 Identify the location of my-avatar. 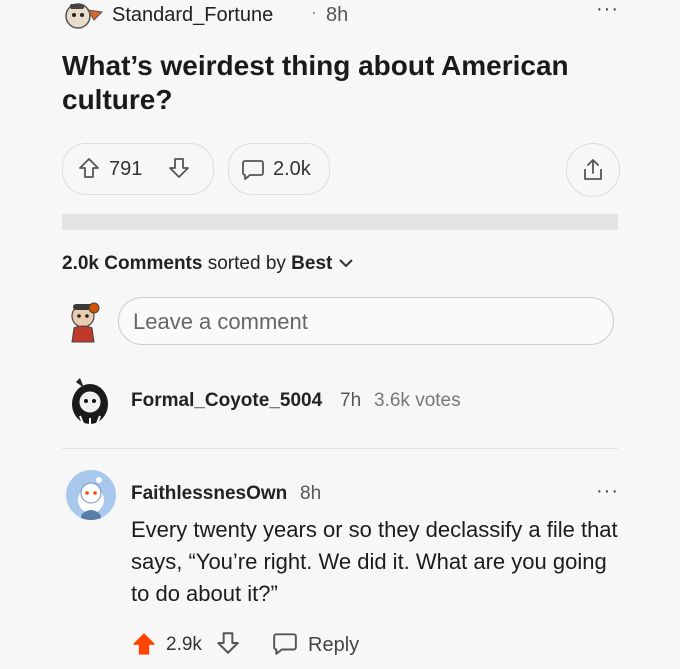
(85, 320).